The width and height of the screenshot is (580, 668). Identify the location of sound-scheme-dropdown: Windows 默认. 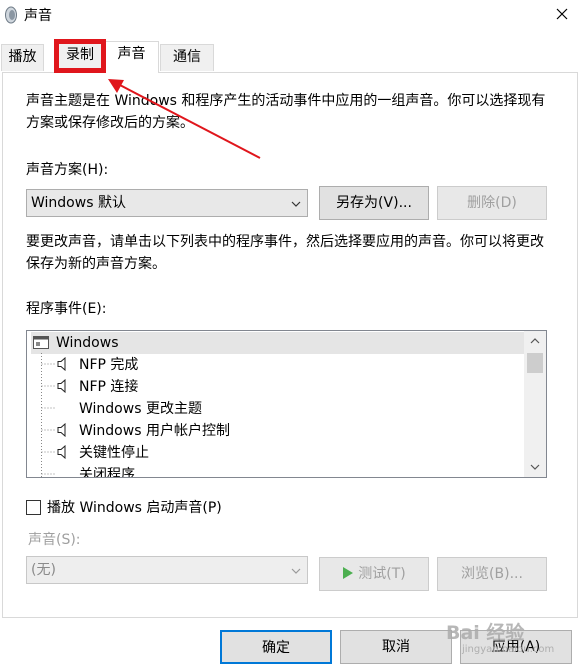
(167, 203).